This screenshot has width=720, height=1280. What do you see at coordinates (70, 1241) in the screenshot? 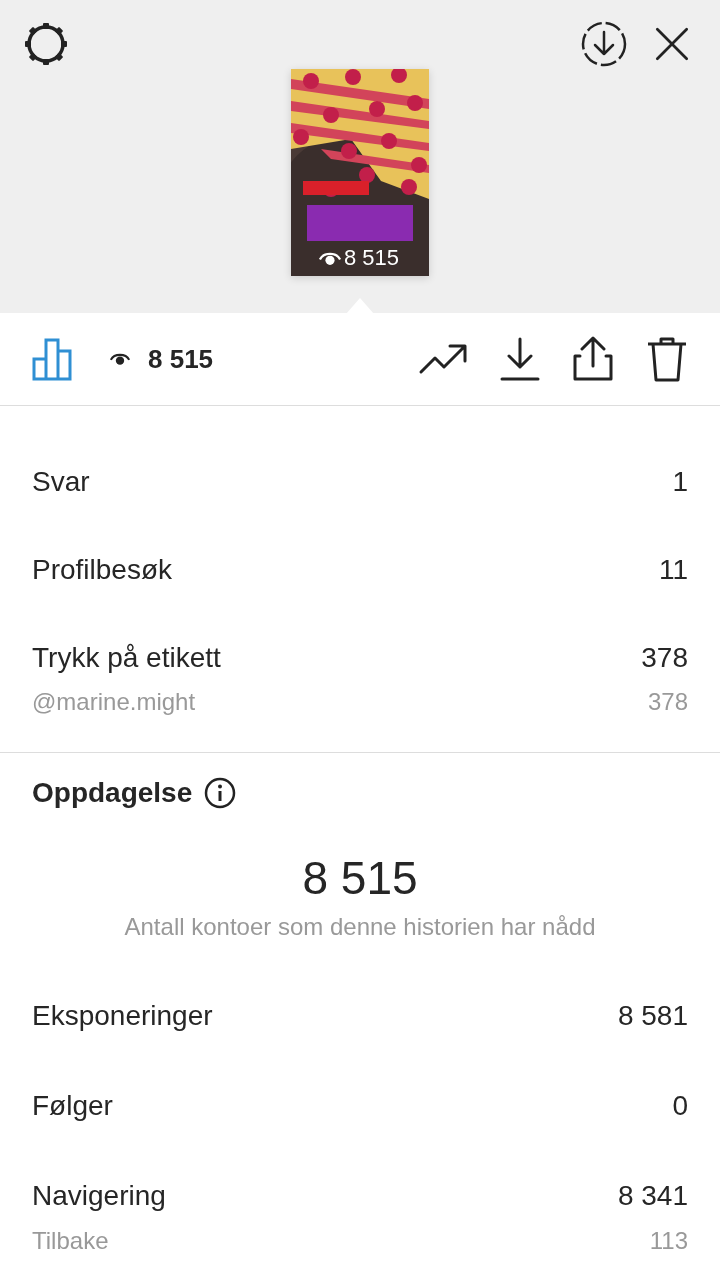
I see `metric-label: Tilbake` at bounding box center [70, 1241].